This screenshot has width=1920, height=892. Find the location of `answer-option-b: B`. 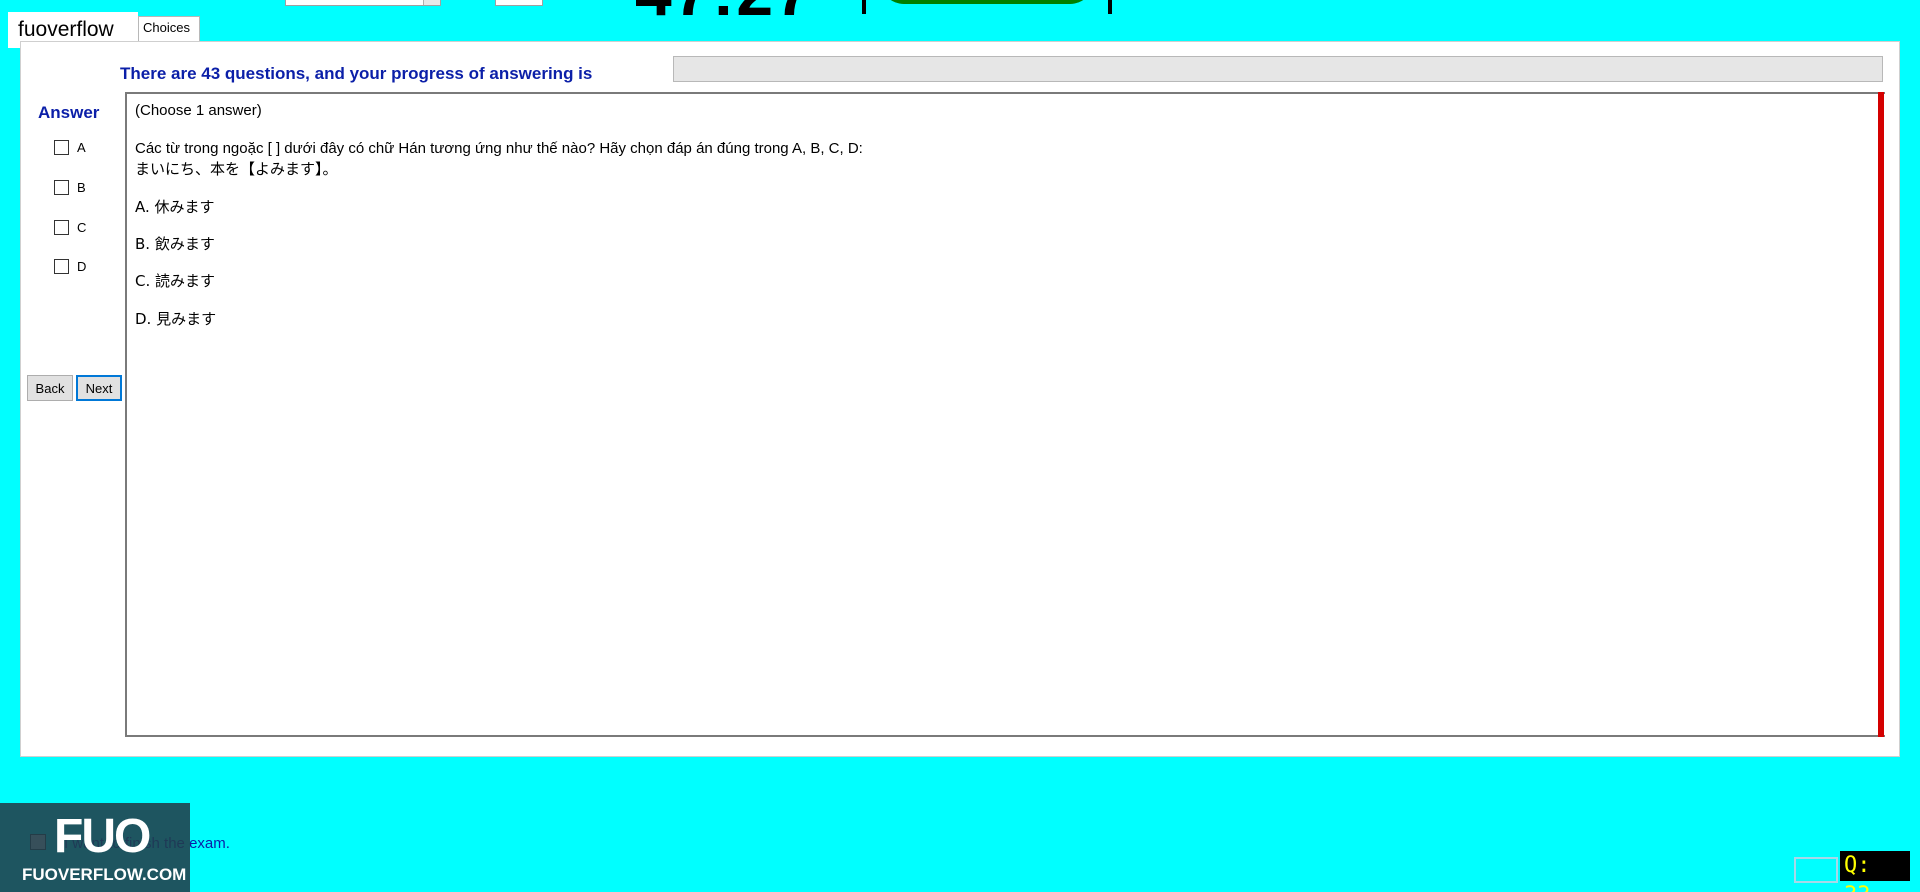

answer-option-b: B is located at coordinates (70, 187).